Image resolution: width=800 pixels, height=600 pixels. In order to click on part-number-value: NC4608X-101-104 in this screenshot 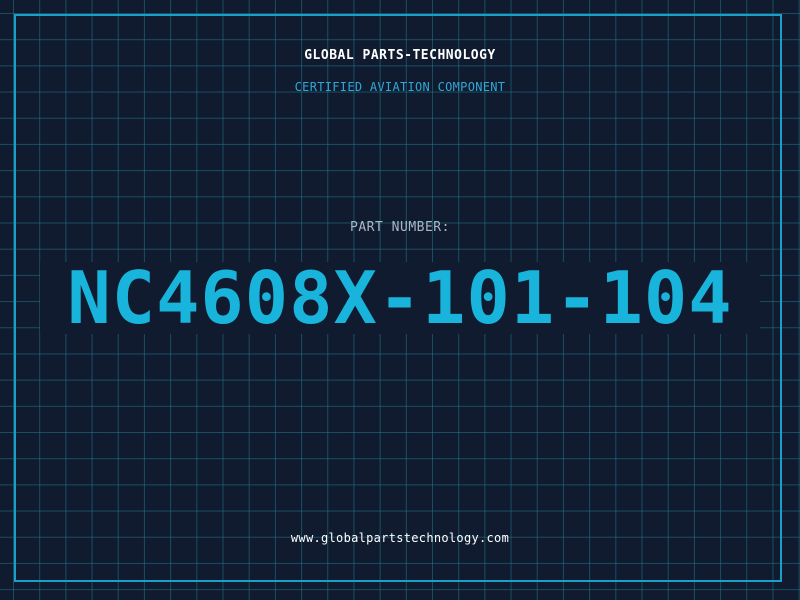, I will do `click(400, 298)`.